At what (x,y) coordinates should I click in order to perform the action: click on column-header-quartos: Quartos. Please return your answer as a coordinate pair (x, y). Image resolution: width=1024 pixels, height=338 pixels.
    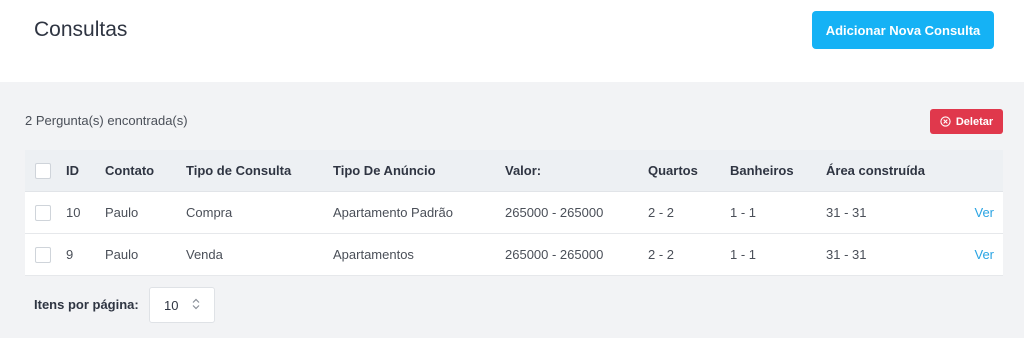
    Looking at the image, I should click on (673, 170).